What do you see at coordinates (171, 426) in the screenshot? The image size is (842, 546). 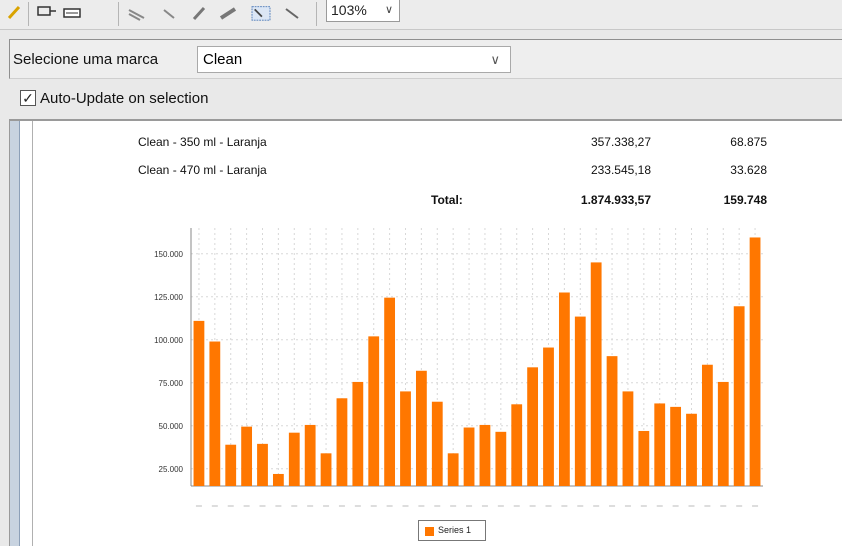 I see `y-tick-label: 50.000` at bounding box center [171, 426].